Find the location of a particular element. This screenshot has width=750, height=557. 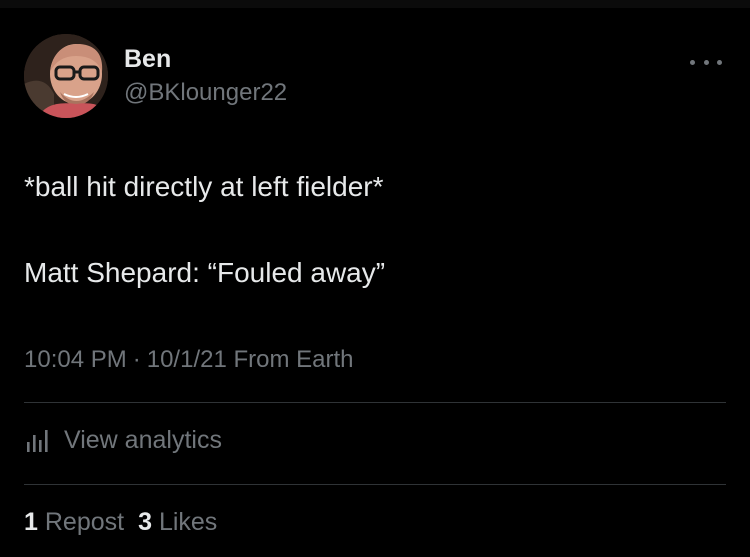

likes-count: 3 is located at coordinates (145, 522).